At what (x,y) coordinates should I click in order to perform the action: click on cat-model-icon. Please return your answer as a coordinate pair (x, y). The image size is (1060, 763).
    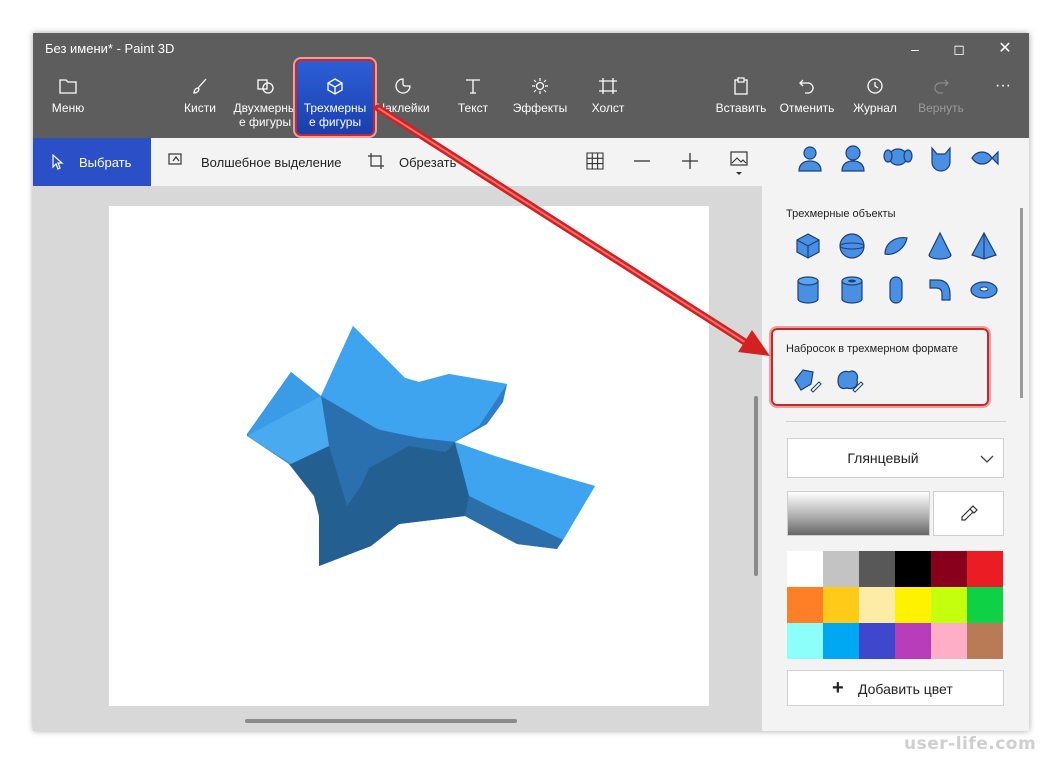
    Looking at the image, I should click on (941, 158).